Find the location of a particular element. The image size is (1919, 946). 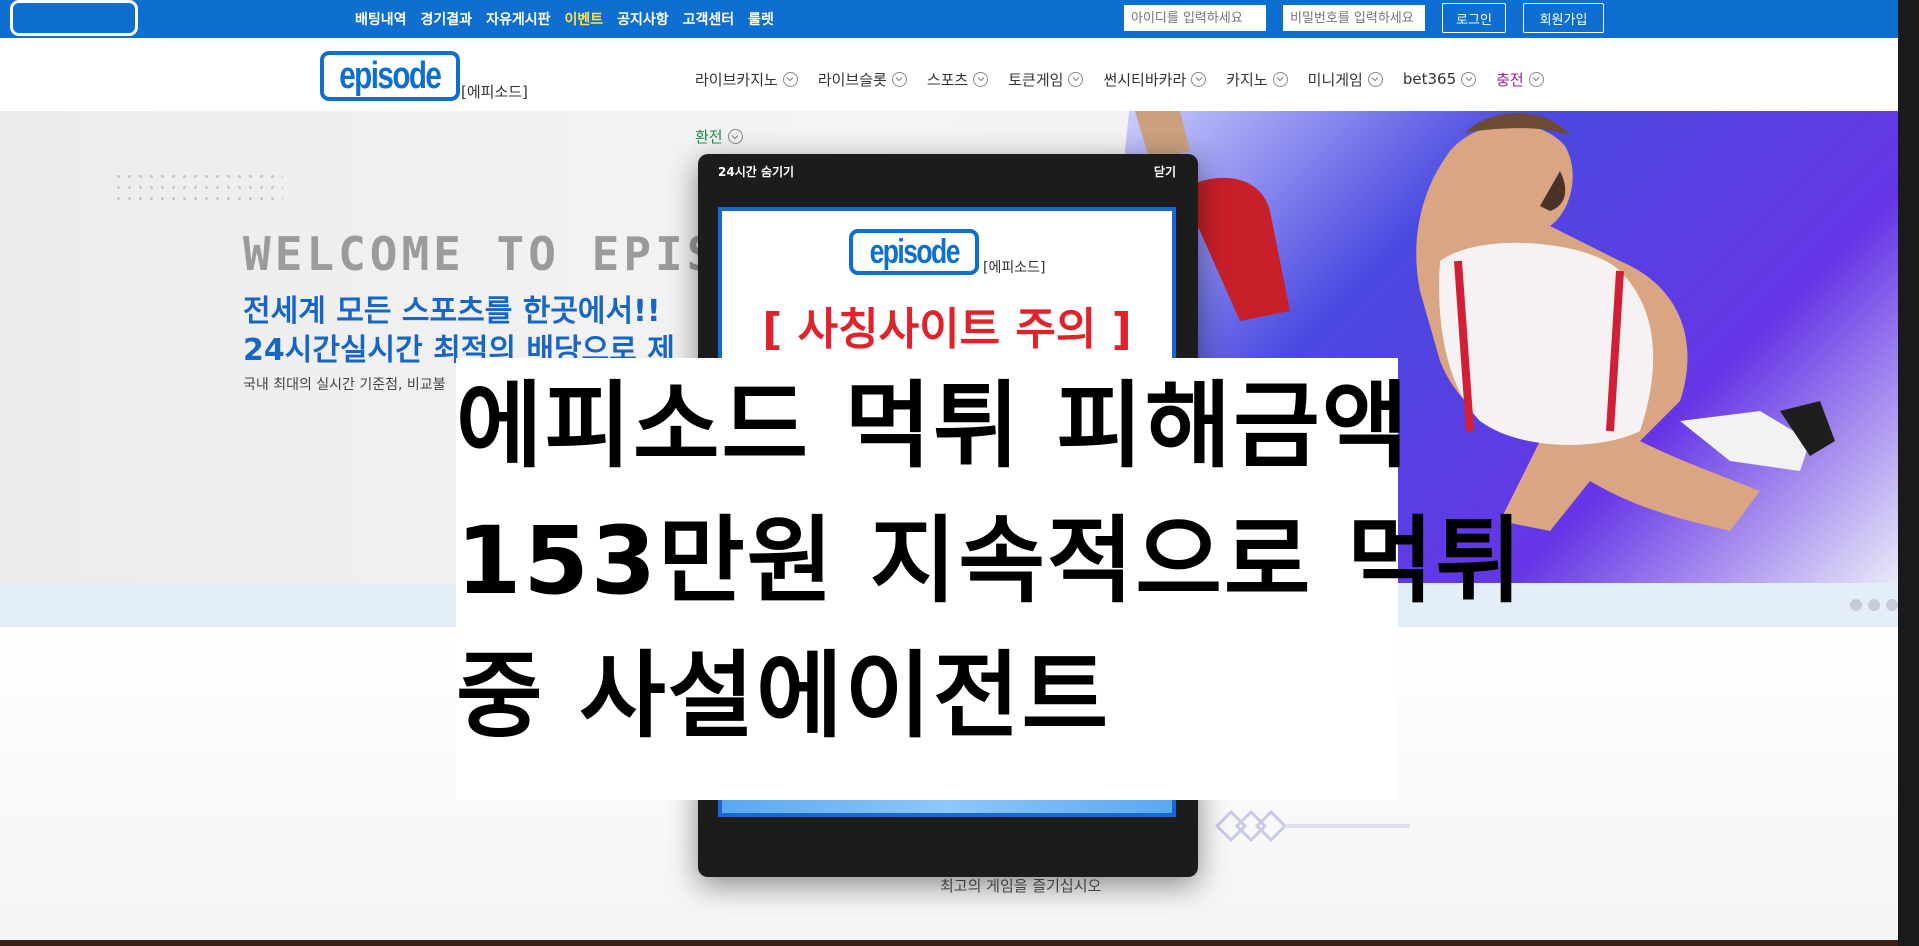

nav-item-bet365: bet365 is located at coordinates (1439, 79).